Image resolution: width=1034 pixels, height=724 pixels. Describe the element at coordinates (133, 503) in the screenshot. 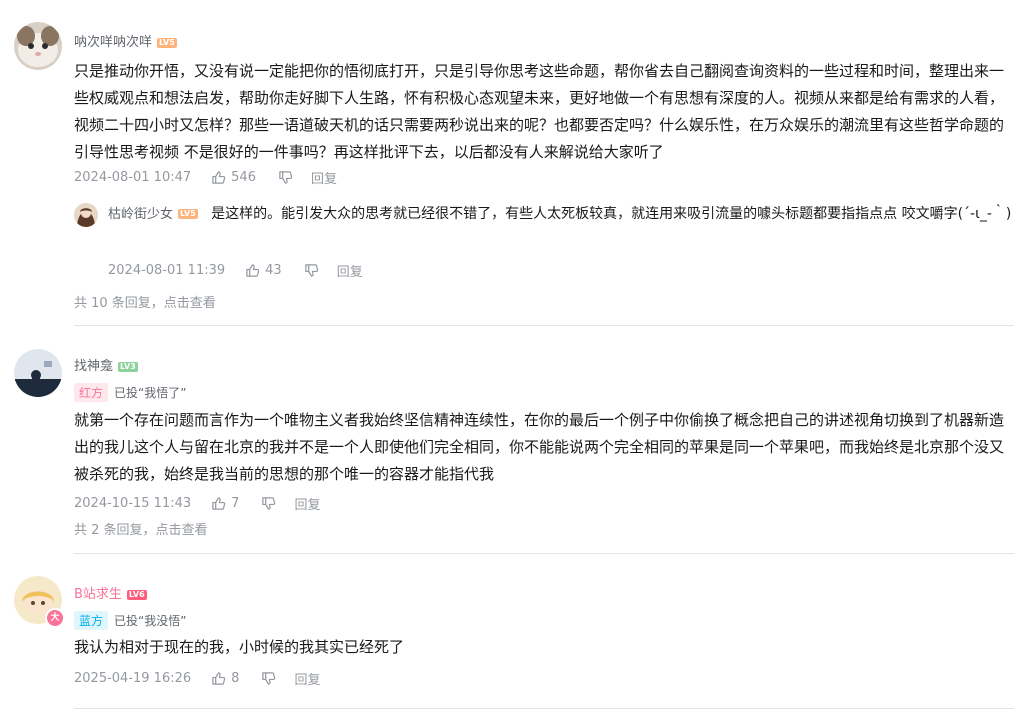

I see `timestamp: 2024-10-15 11:43` at that location.